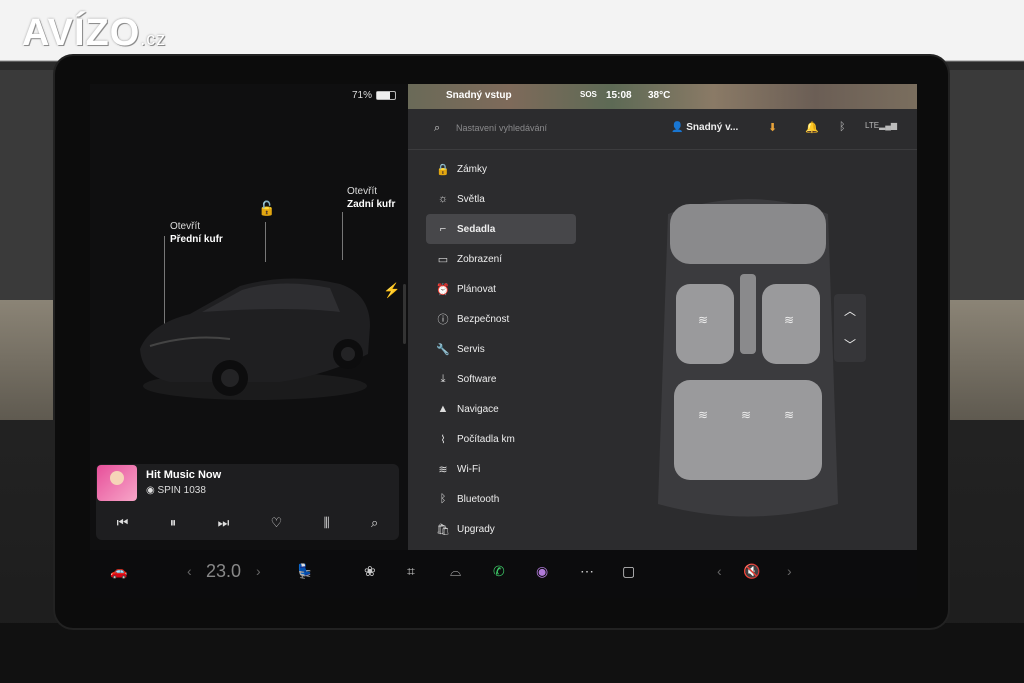 The width and height of the screenshot is (1024, 683). I want to click on battery-percent: 71%, so click(361, 95).